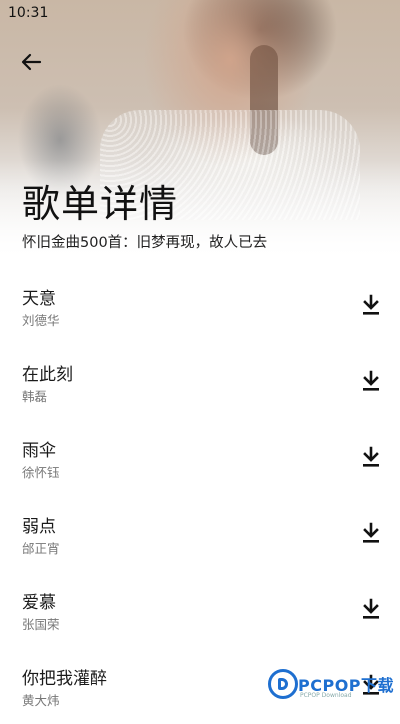  What do you see at coordinates (100, 204) in the screenshot?
I see `page-title: 歌单详情` at bounding box center [100, 204].